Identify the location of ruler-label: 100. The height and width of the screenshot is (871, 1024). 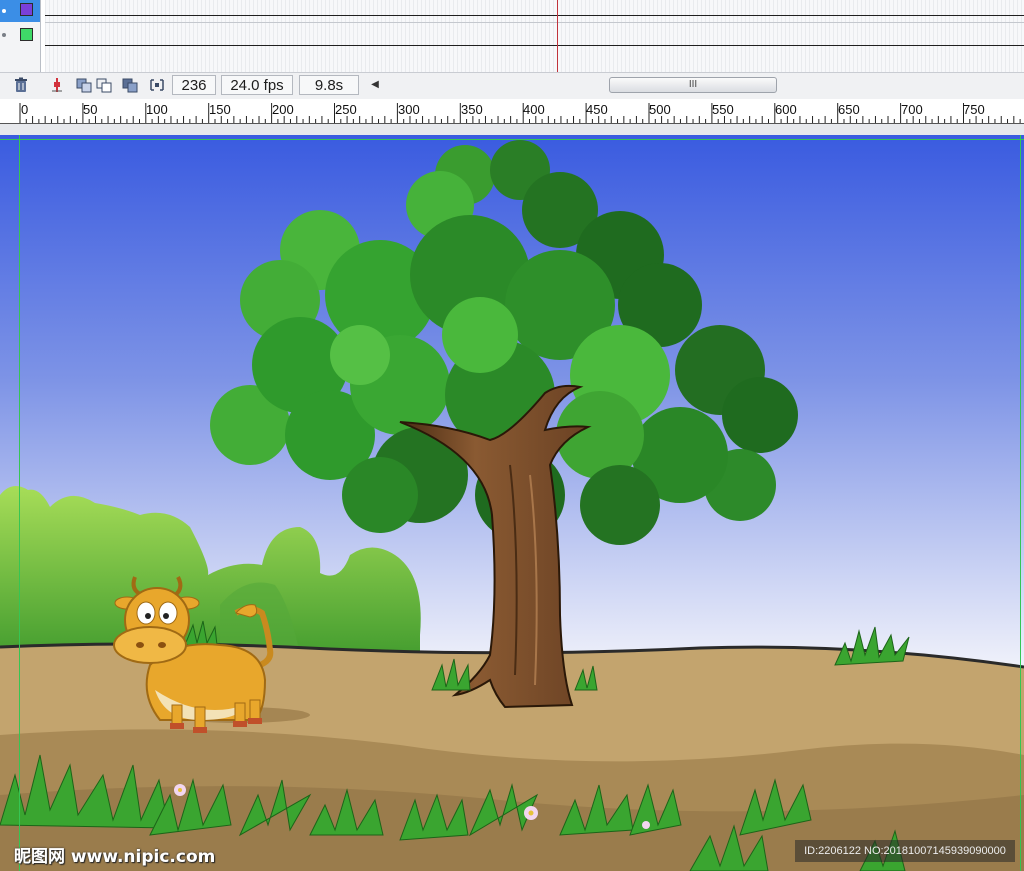
(157, 109).